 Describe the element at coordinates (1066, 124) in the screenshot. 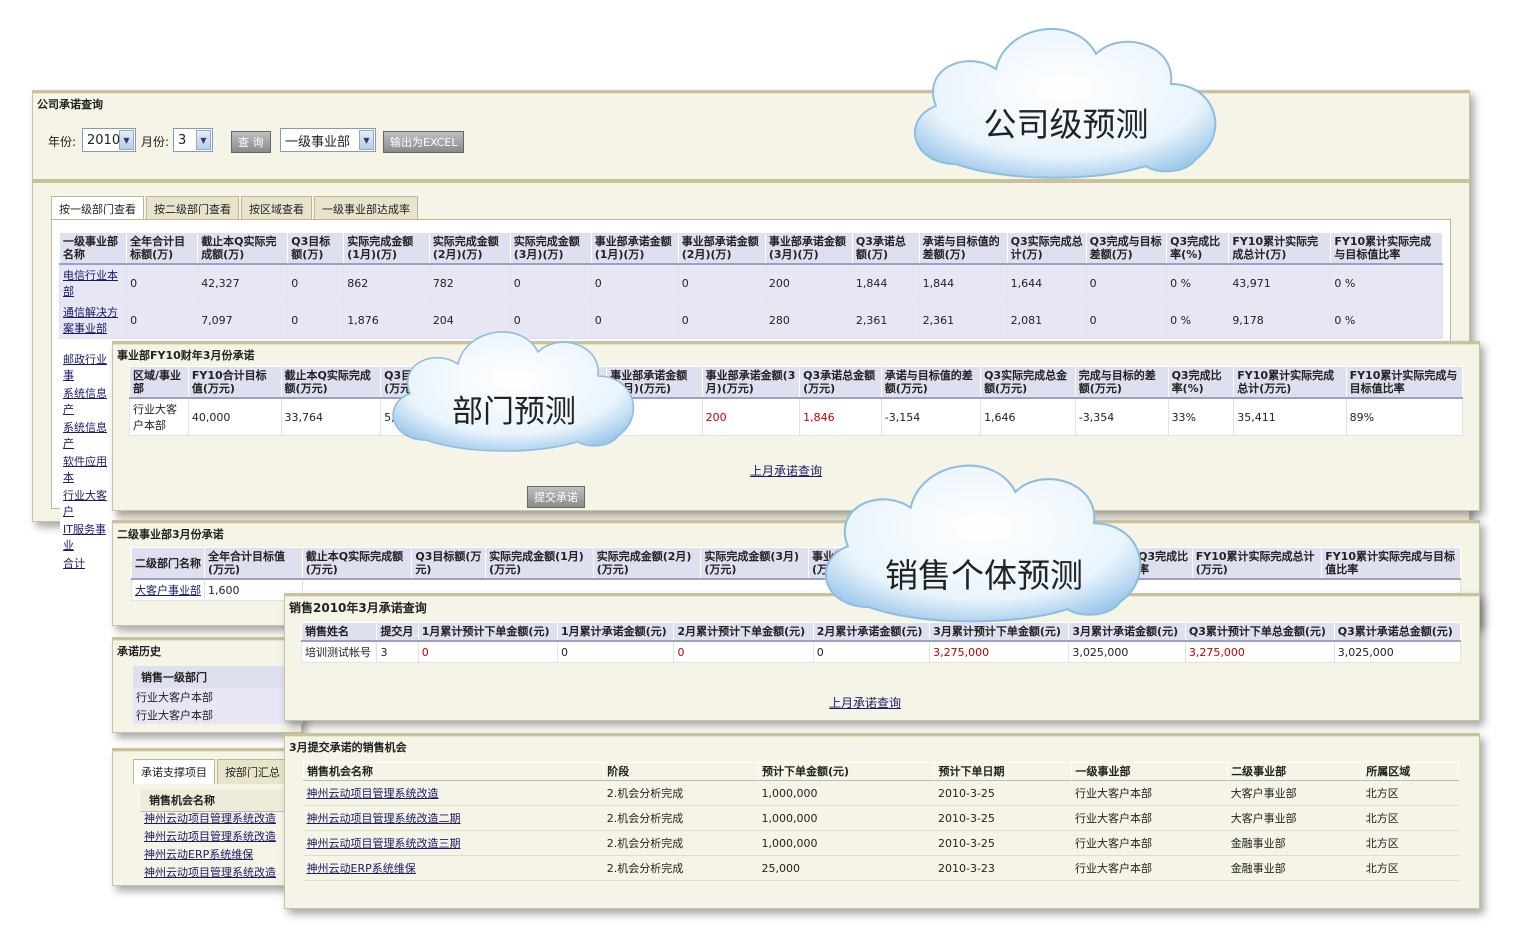

I see `company-forecast-label: 公司级预测` at that location.